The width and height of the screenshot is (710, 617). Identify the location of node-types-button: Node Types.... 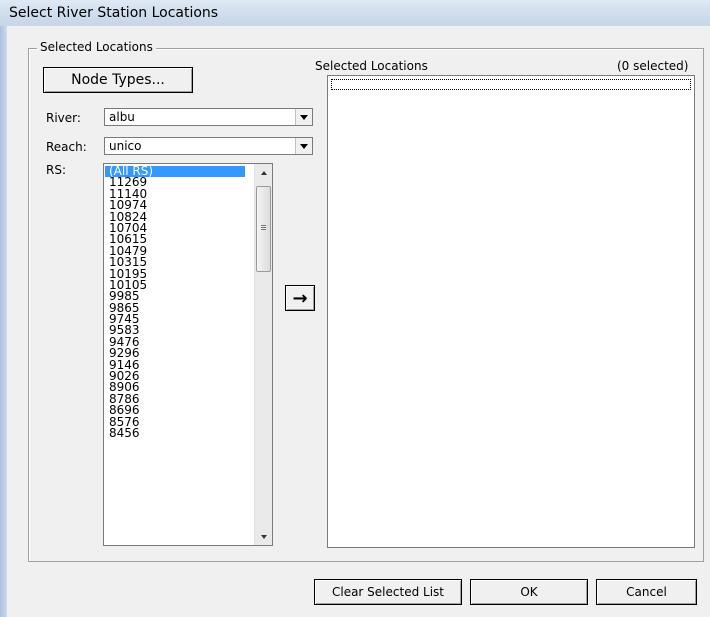
(118, 80).